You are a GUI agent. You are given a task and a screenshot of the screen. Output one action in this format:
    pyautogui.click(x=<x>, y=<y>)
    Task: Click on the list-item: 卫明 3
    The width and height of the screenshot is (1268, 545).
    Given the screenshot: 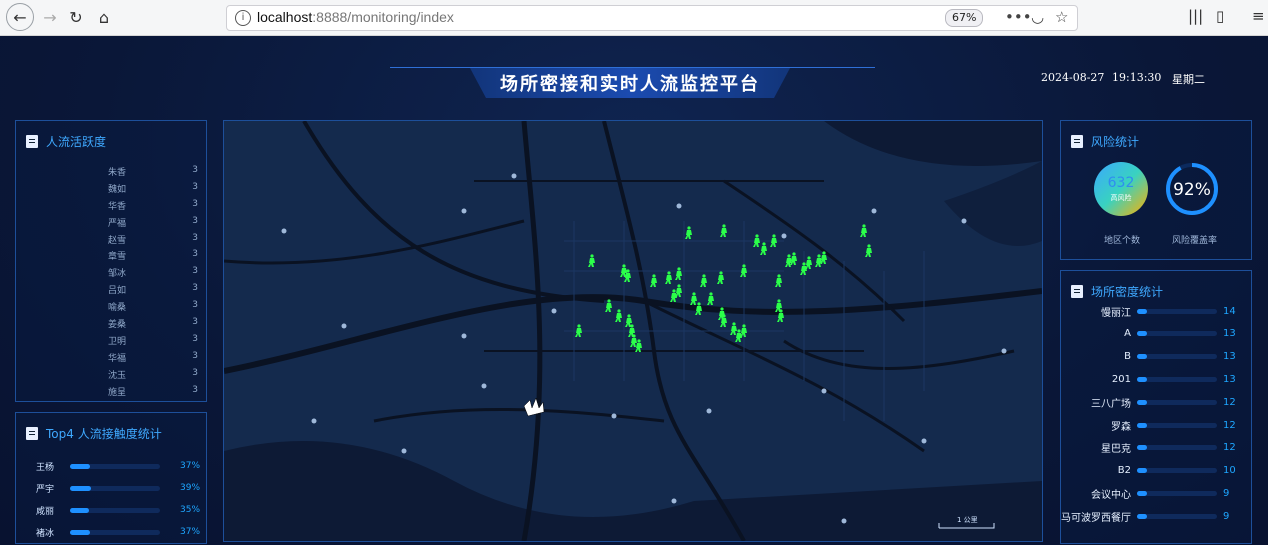 What is the action you would take?
    pyautogui.click(x=111, y=342)
    